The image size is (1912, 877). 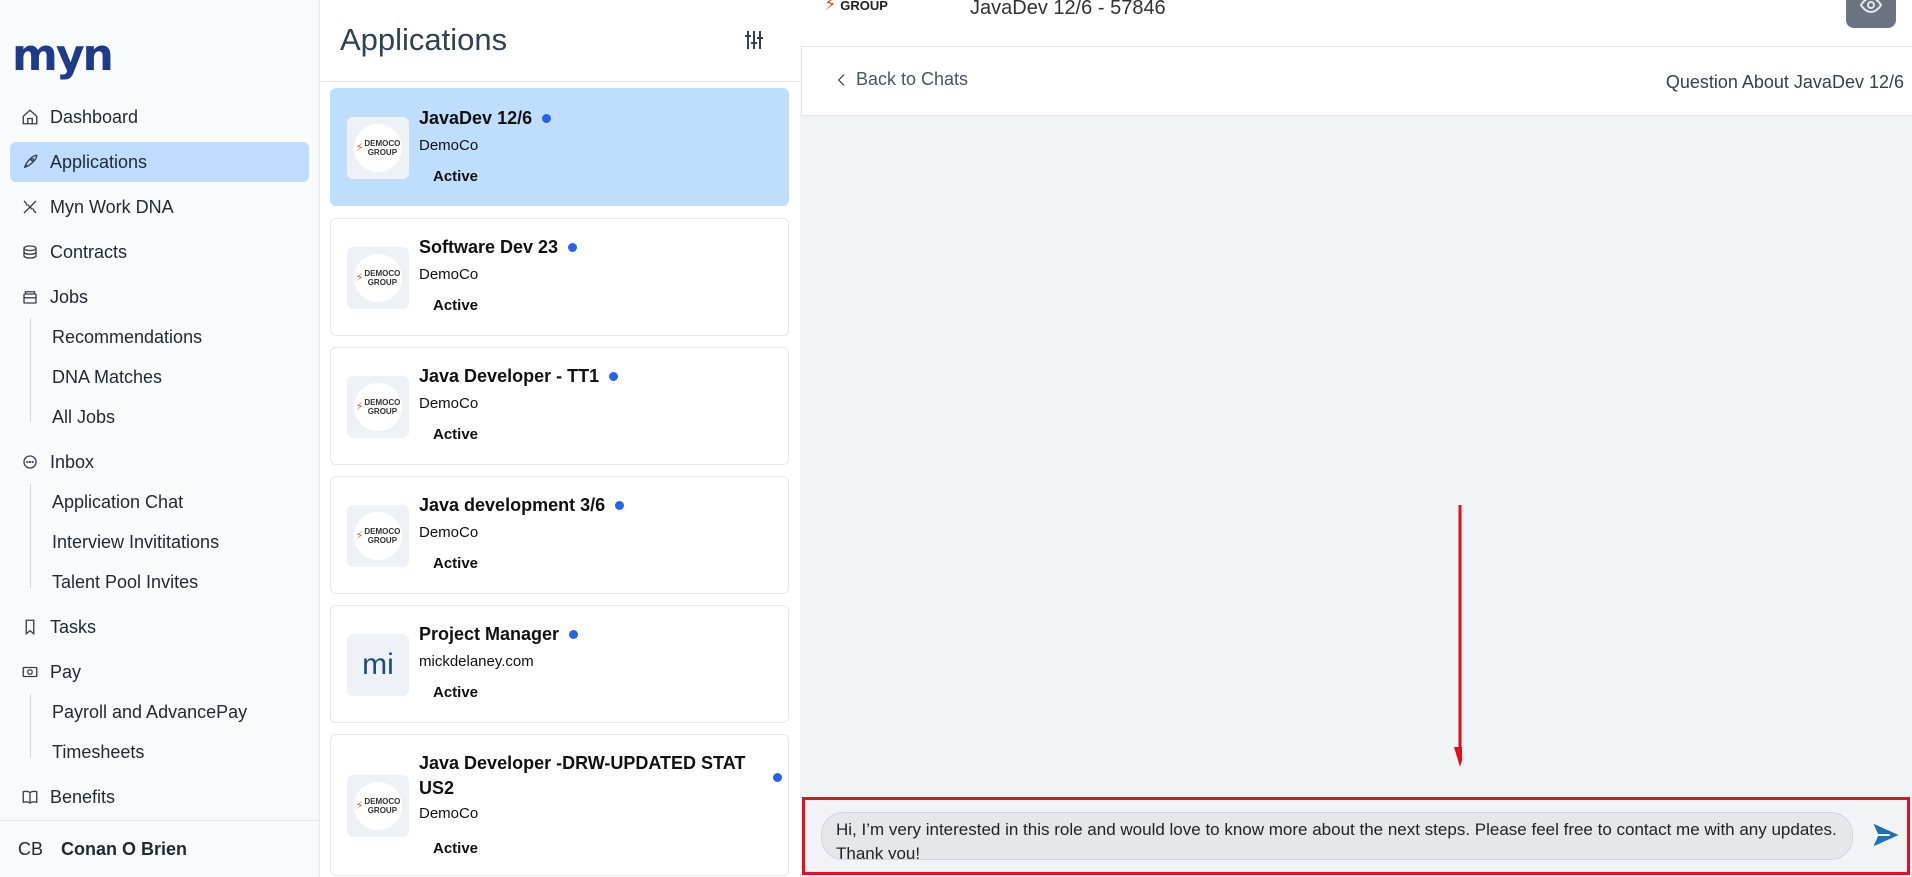 What do you see at coordinates (378, 665) in the screenshot?
I see `company-logo: mi` at bounding box center [378, 665].